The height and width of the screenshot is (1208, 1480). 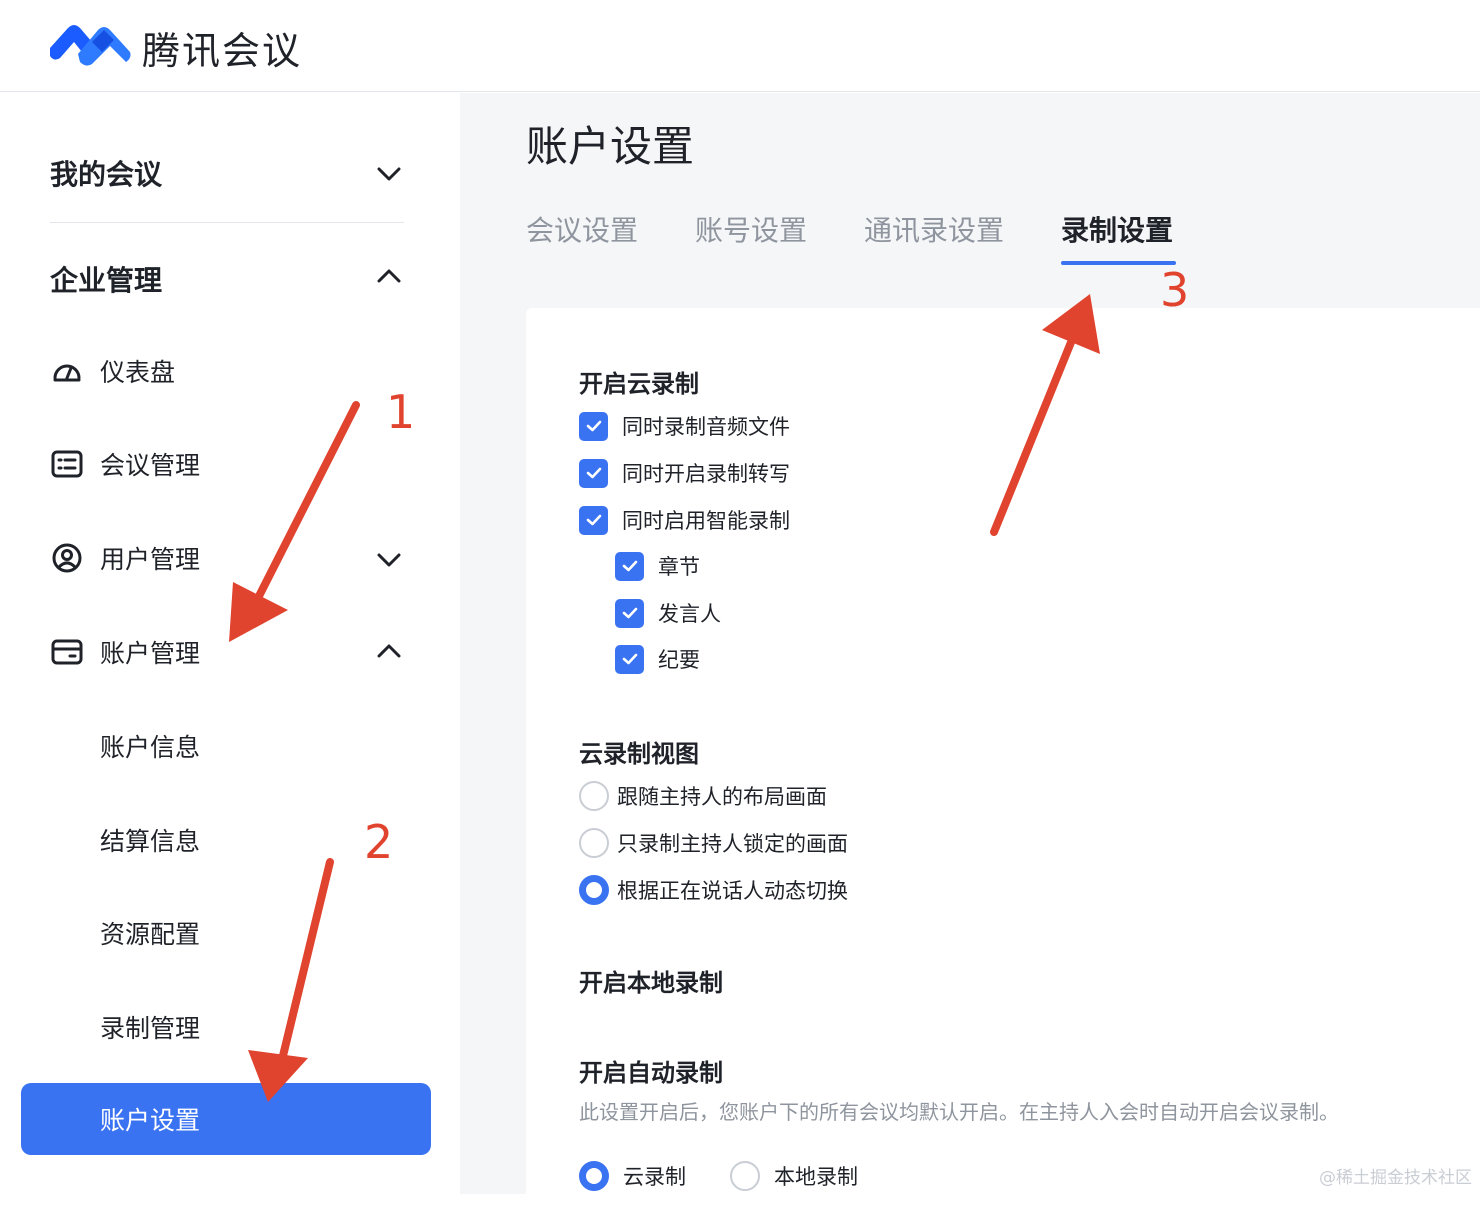 What do you see at coordinates (227, 222) in the screenshot?
I see `sidebar-divider` at bounding box center [227, 222].